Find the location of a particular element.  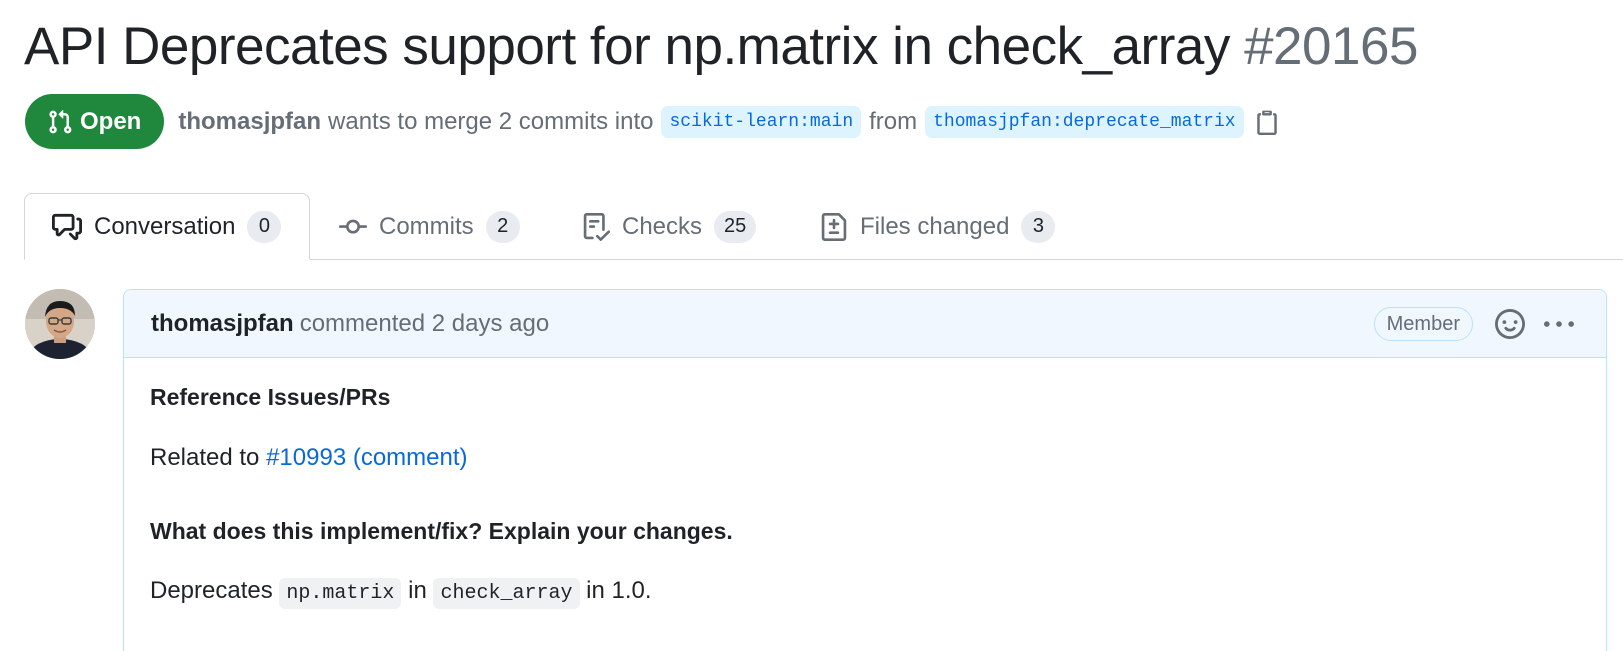

copy-branch-button is located at coordinates (1267, 122).